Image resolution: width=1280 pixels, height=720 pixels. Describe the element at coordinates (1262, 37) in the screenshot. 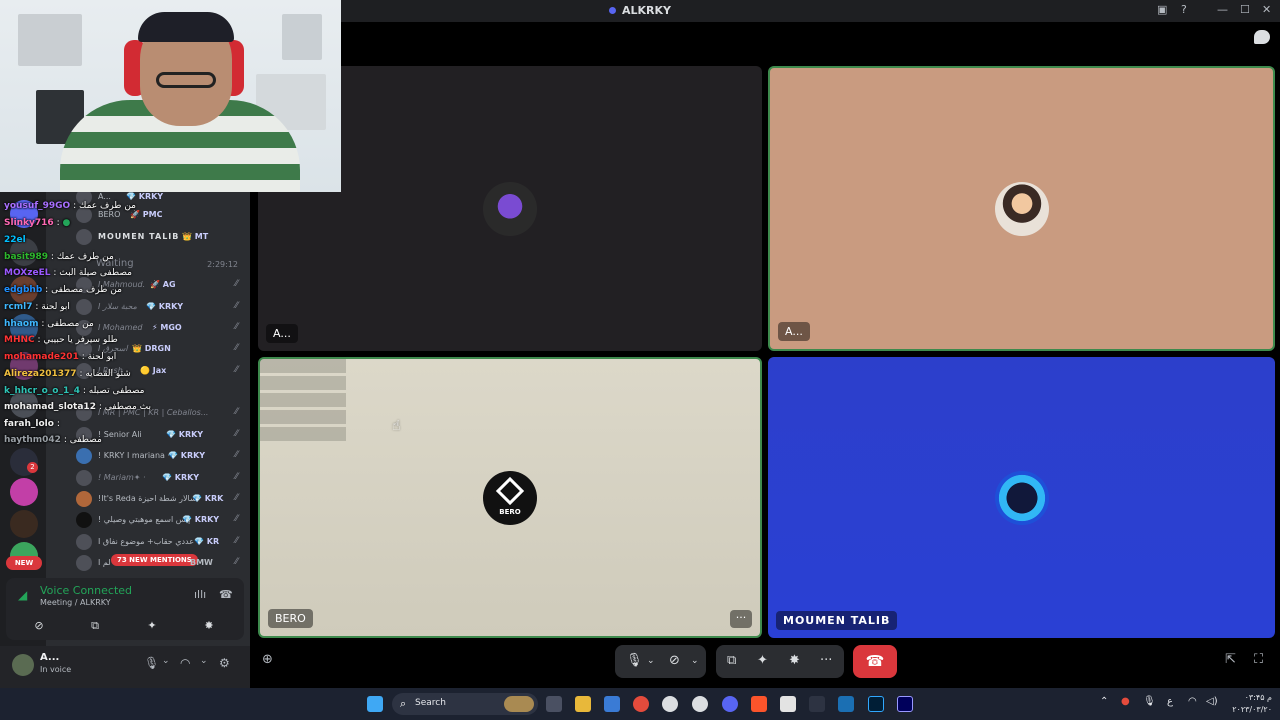

I see `chat-icon` at that location.